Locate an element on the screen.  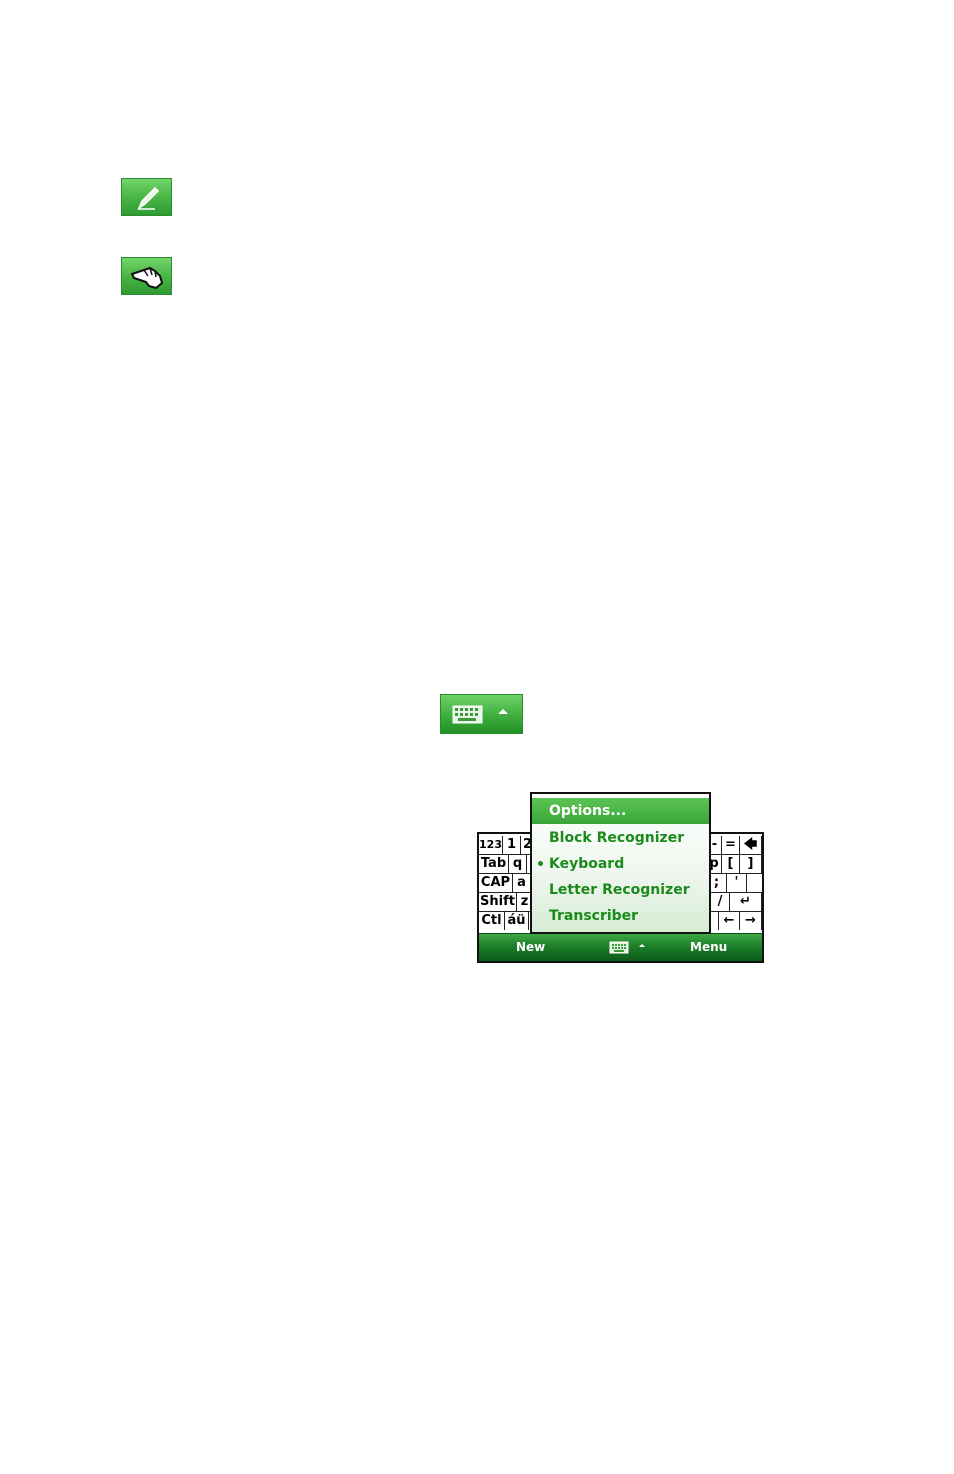
checked-bullet-icon is located at coordinates (540, 863).